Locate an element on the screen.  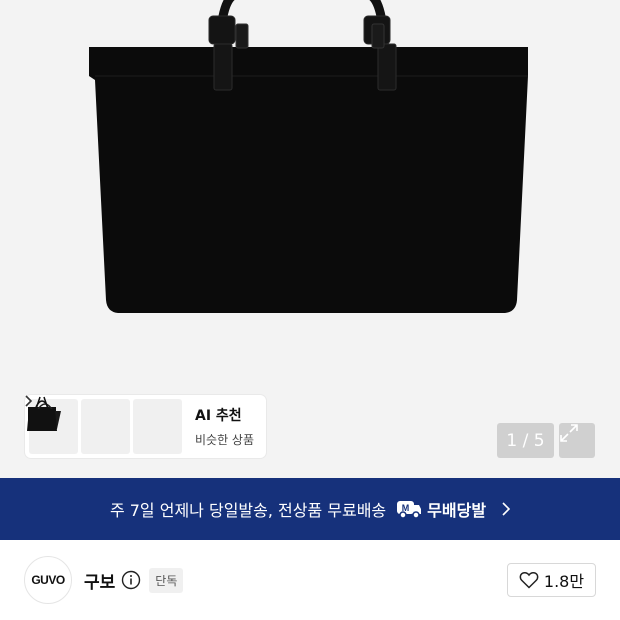
ai-recommend-subtitle: 비슷한 상품 is located at coordinates (225, 440).